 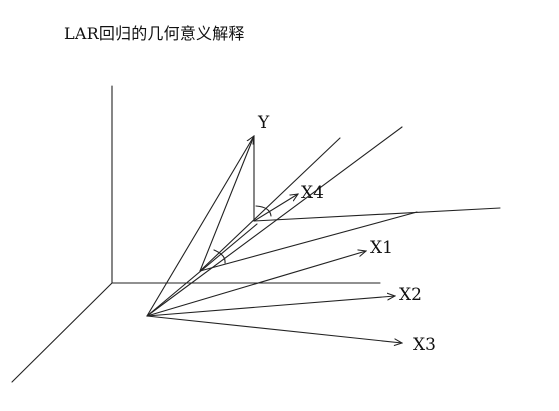 What do you see at coordinates (270, 306) in the screenshot?
I see `x2-vector` at bounding box center [270, 306].